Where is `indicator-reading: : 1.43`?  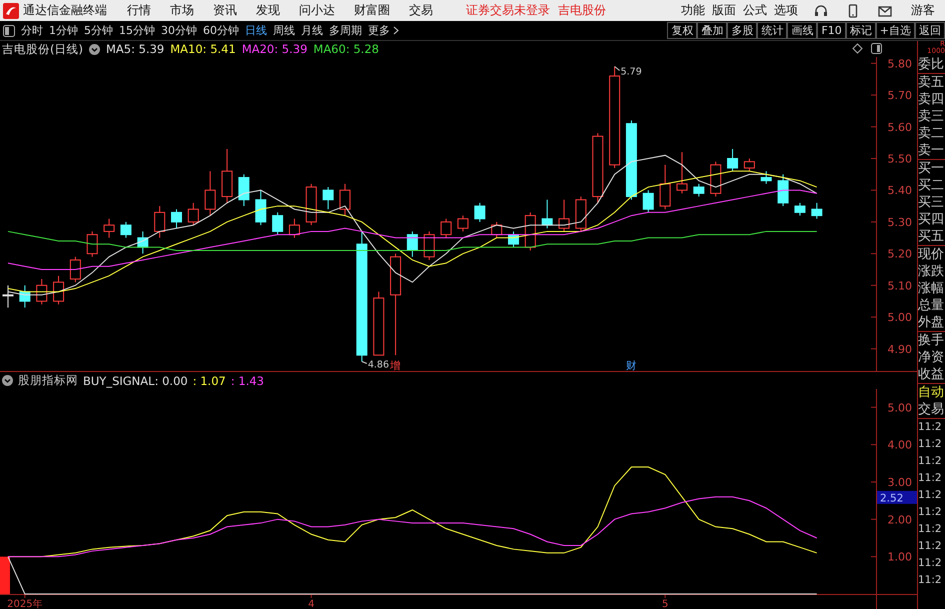 indicator-reading: : 1.43 is located at coordinates (247, 381).